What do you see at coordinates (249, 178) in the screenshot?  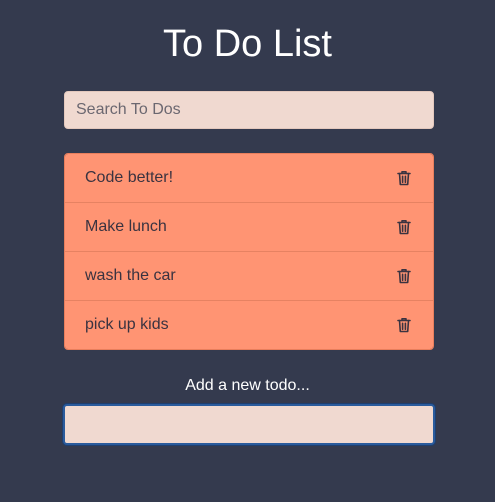 I see `list-item: Code better!` at bounding box center [249, 178].